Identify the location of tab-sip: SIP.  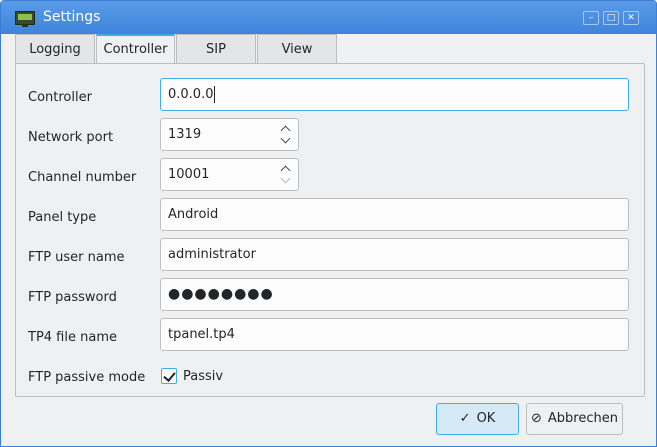
(216, 49).